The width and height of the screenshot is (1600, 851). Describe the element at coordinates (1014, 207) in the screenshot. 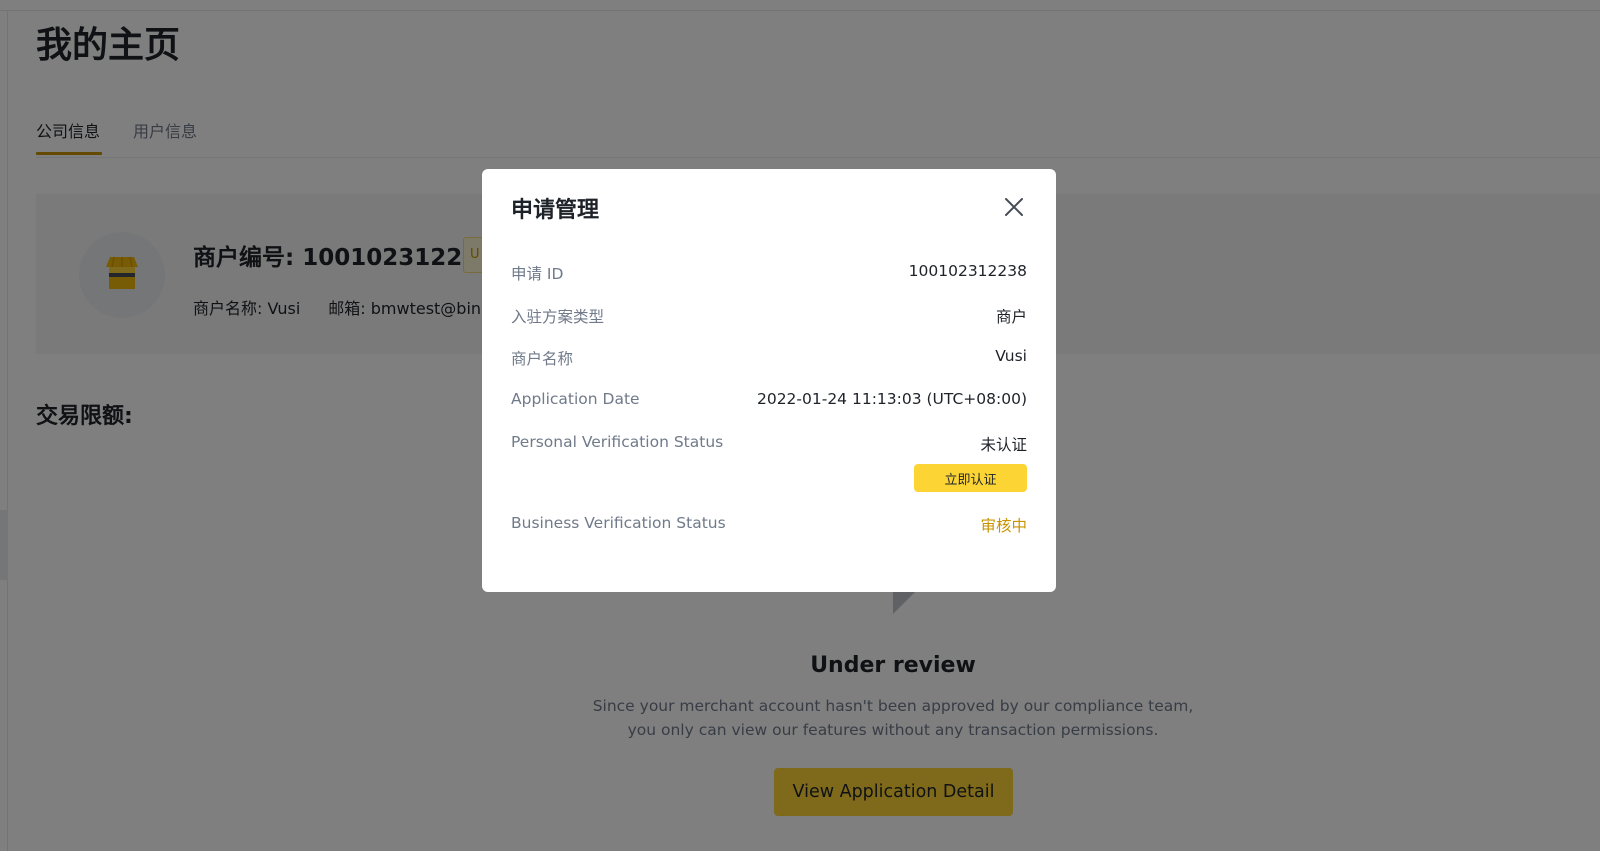

I see `close-icon` at that location.